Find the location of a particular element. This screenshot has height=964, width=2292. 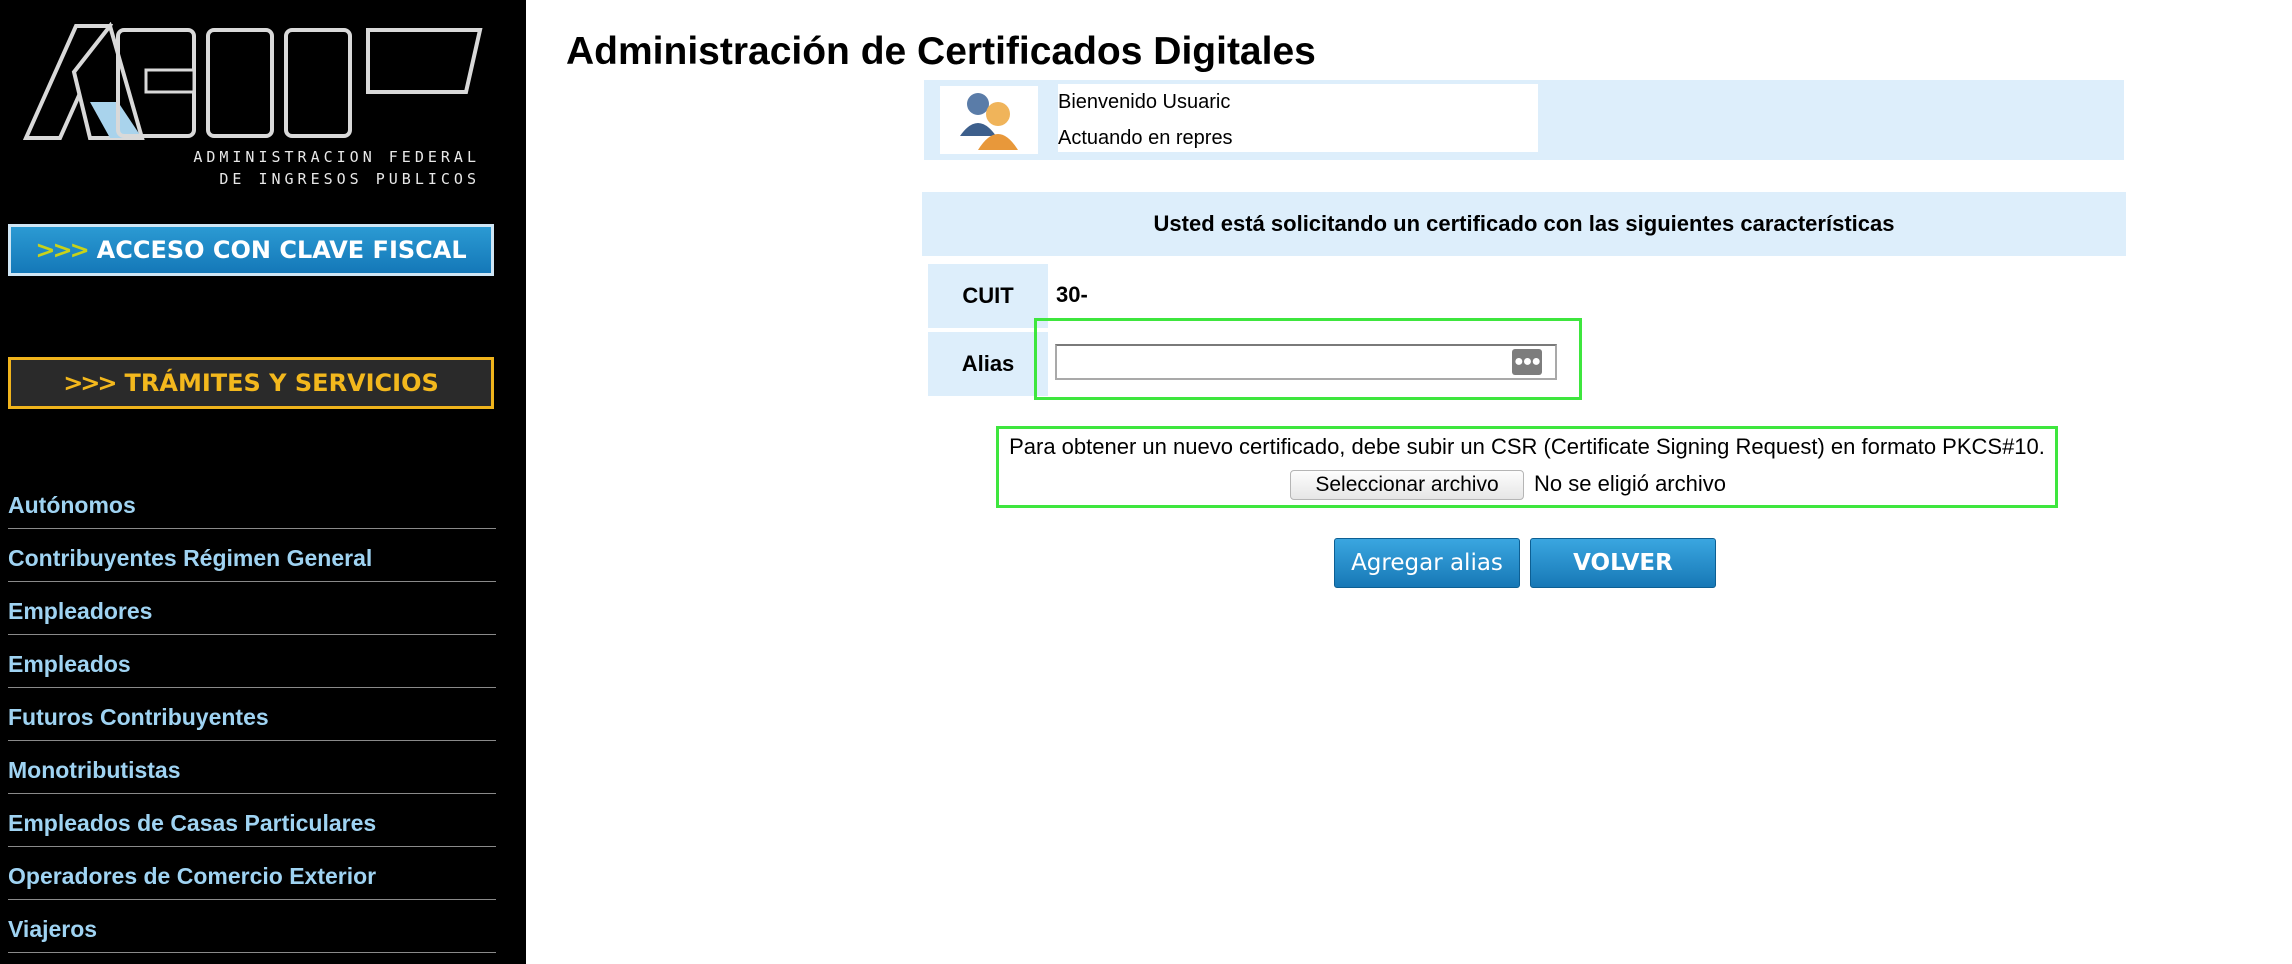

logo-subtitle-line1: ADMINISTRACION FEDERAL is located at coordinates (336, 157).